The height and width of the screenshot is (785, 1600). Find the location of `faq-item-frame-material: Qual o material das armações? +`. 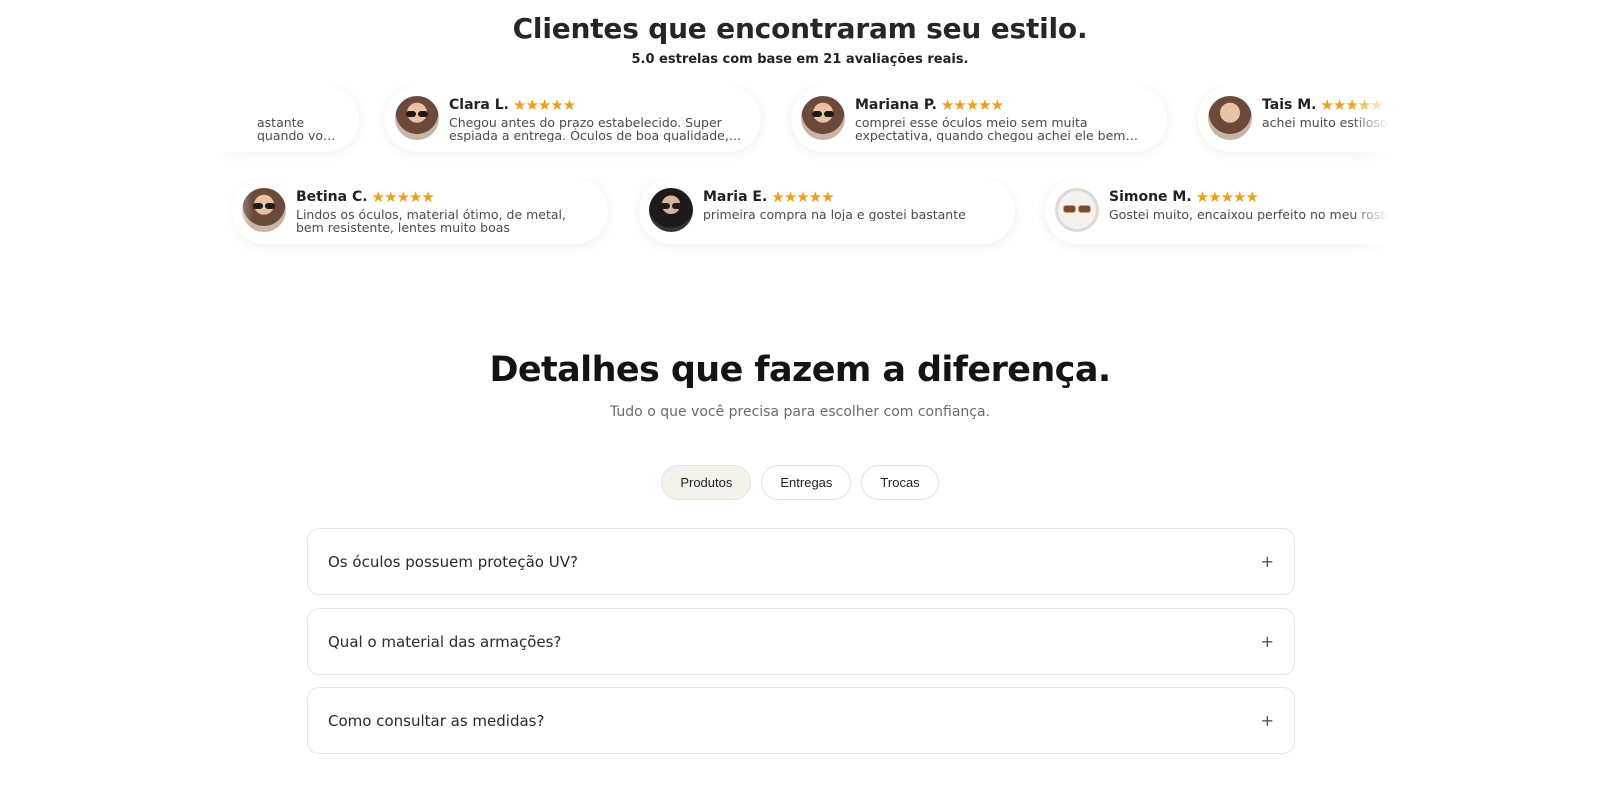

faq-item-frame-material: Qual o material das armações? + is located at coordinates (801, 641).